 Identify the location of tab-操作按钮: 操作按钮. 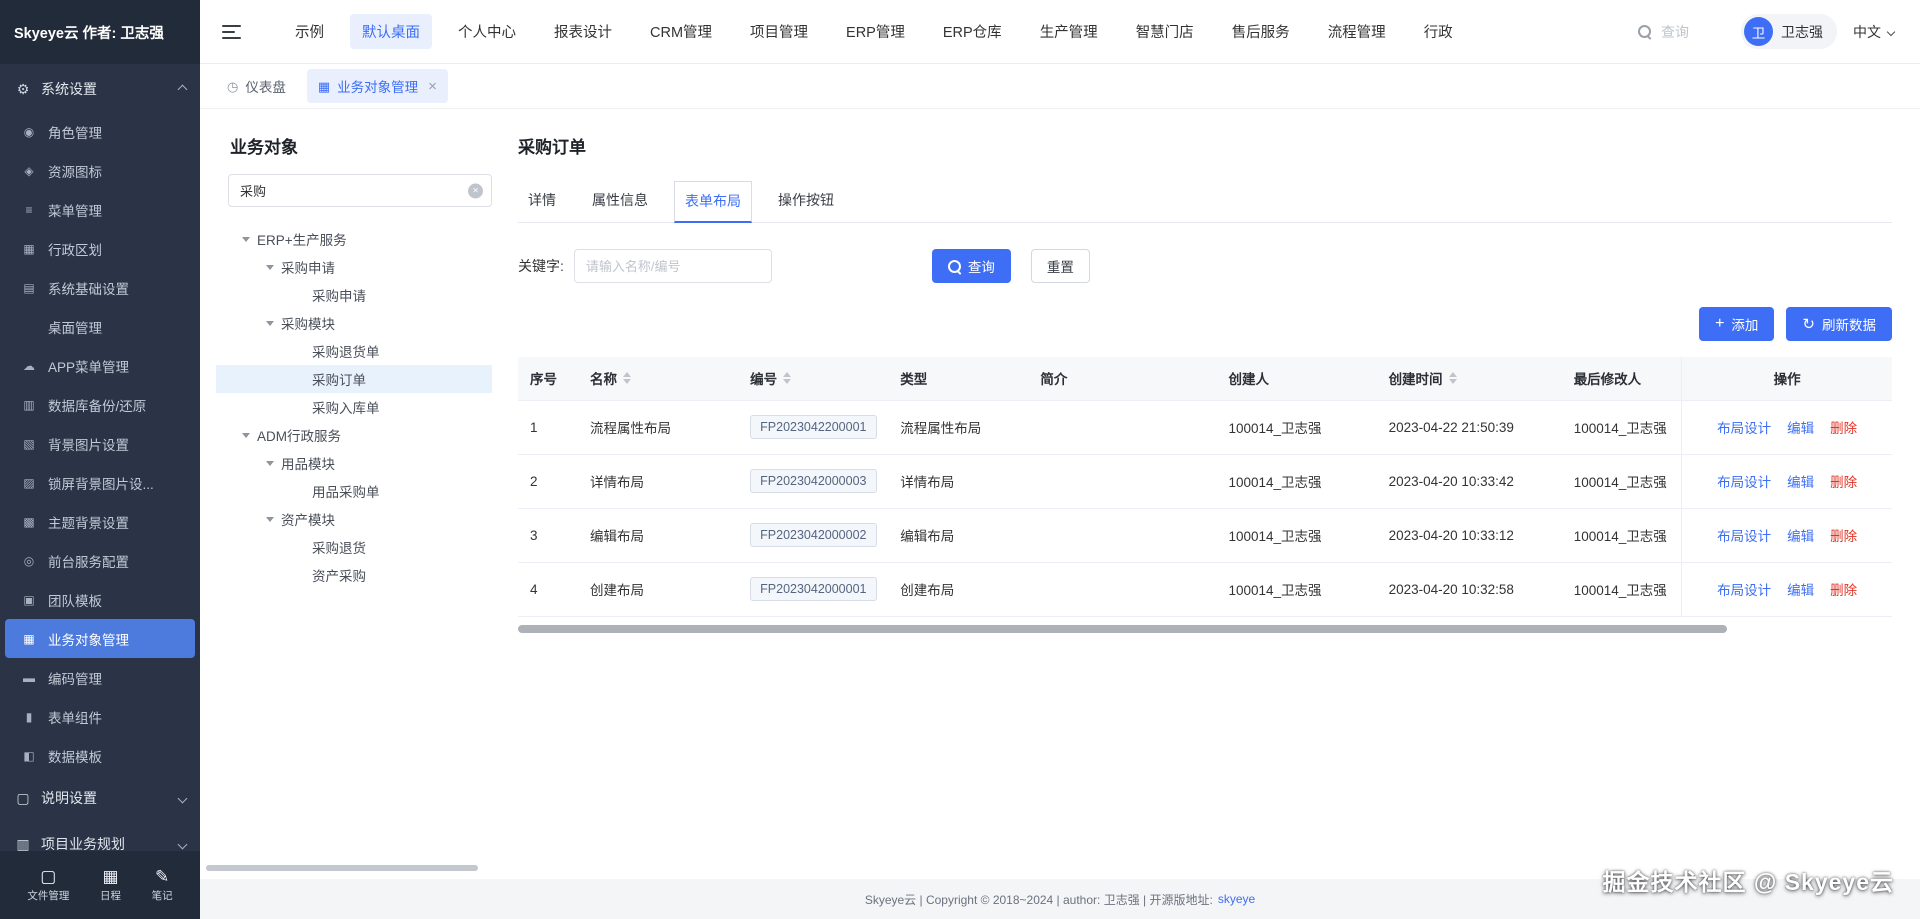
(806, 201).